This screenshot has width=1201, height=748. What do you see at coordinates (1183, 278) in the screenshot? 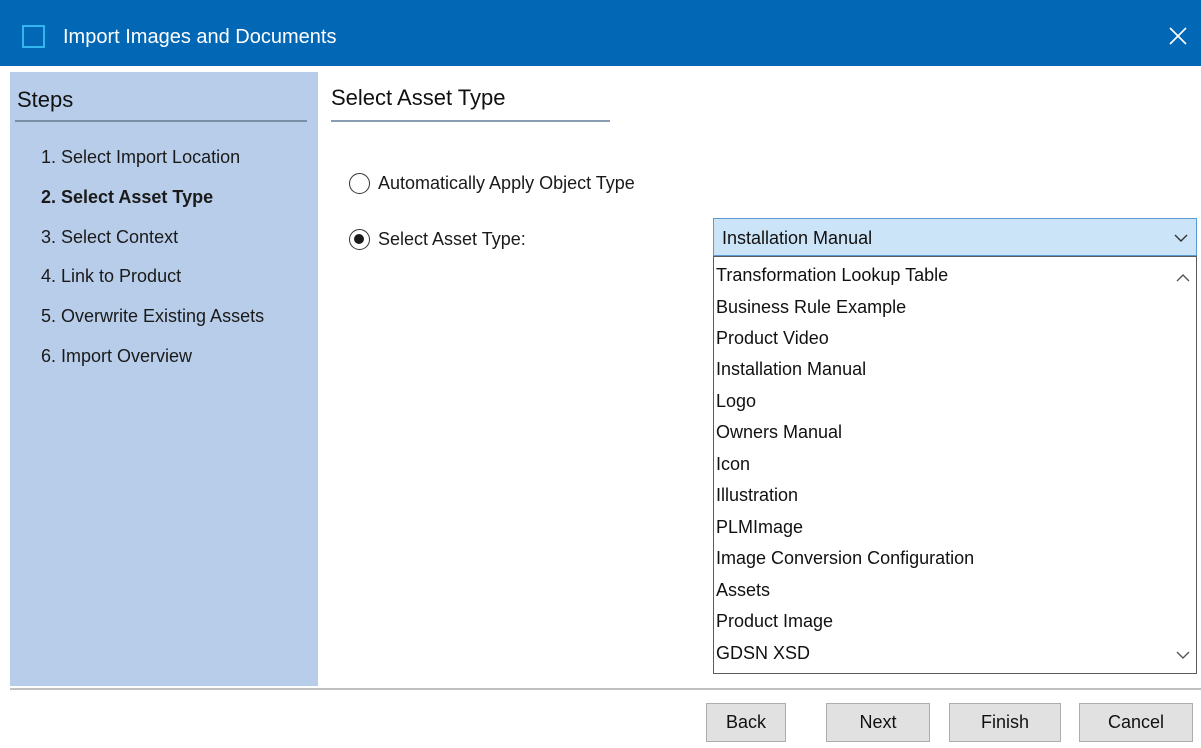
I see `scroll-up-icon` at bounding box center [1183, 278].